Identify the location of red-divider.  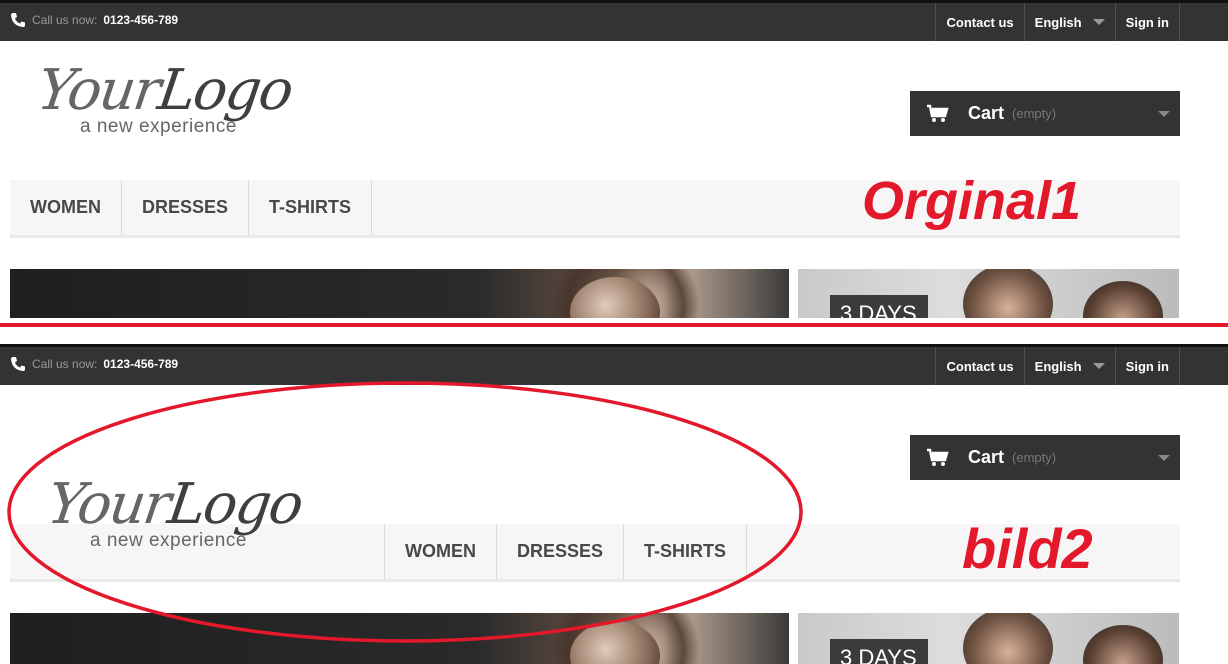
(614, 325).